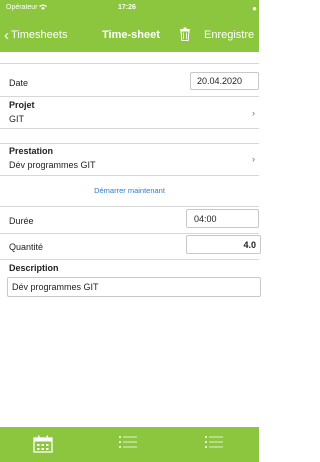 The height and width of the screenshot is (462, 320). What do you see at coordinates (34, 268) in the screenshot?
I see `description-label: Description` at bounding box center [34, 268].